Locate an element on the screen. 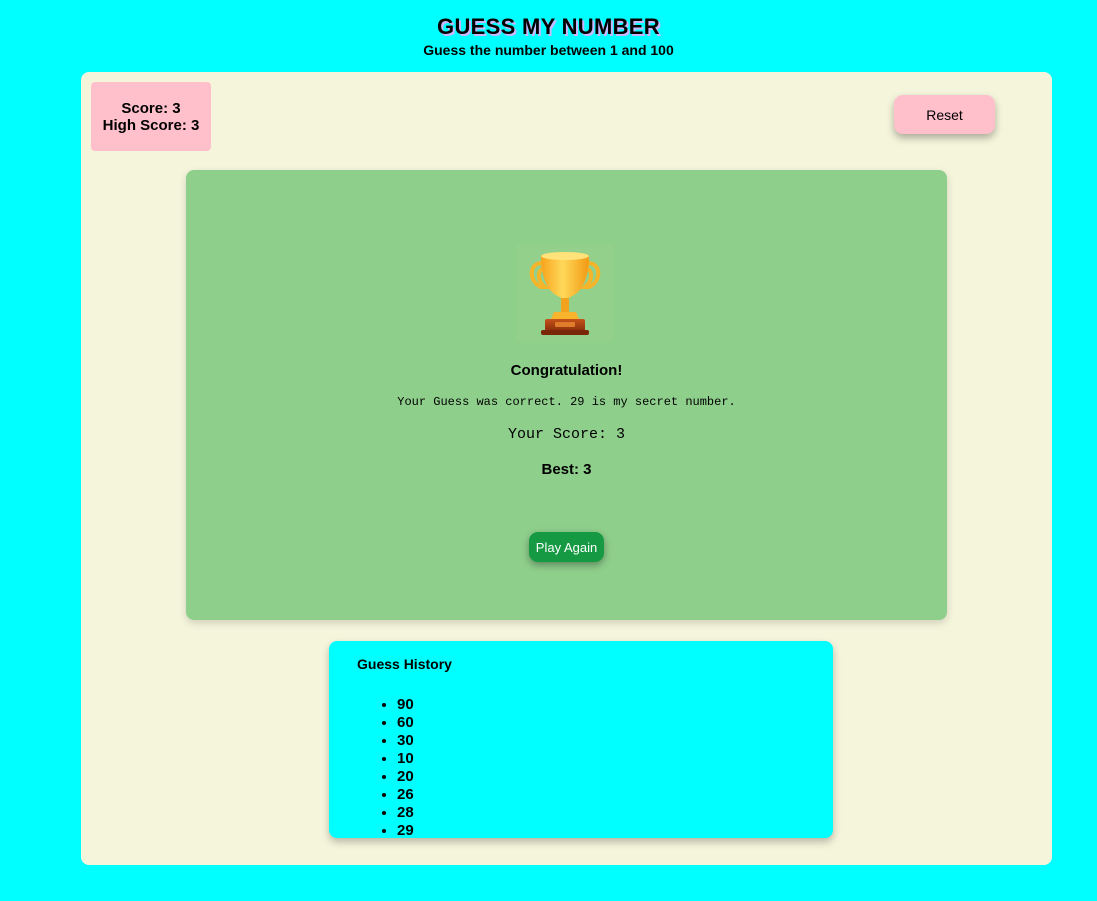 The height and width of the screenshot is (901, 1097). score-box: Score: 3 High Score: 3 is located at coordinates (151, 116).